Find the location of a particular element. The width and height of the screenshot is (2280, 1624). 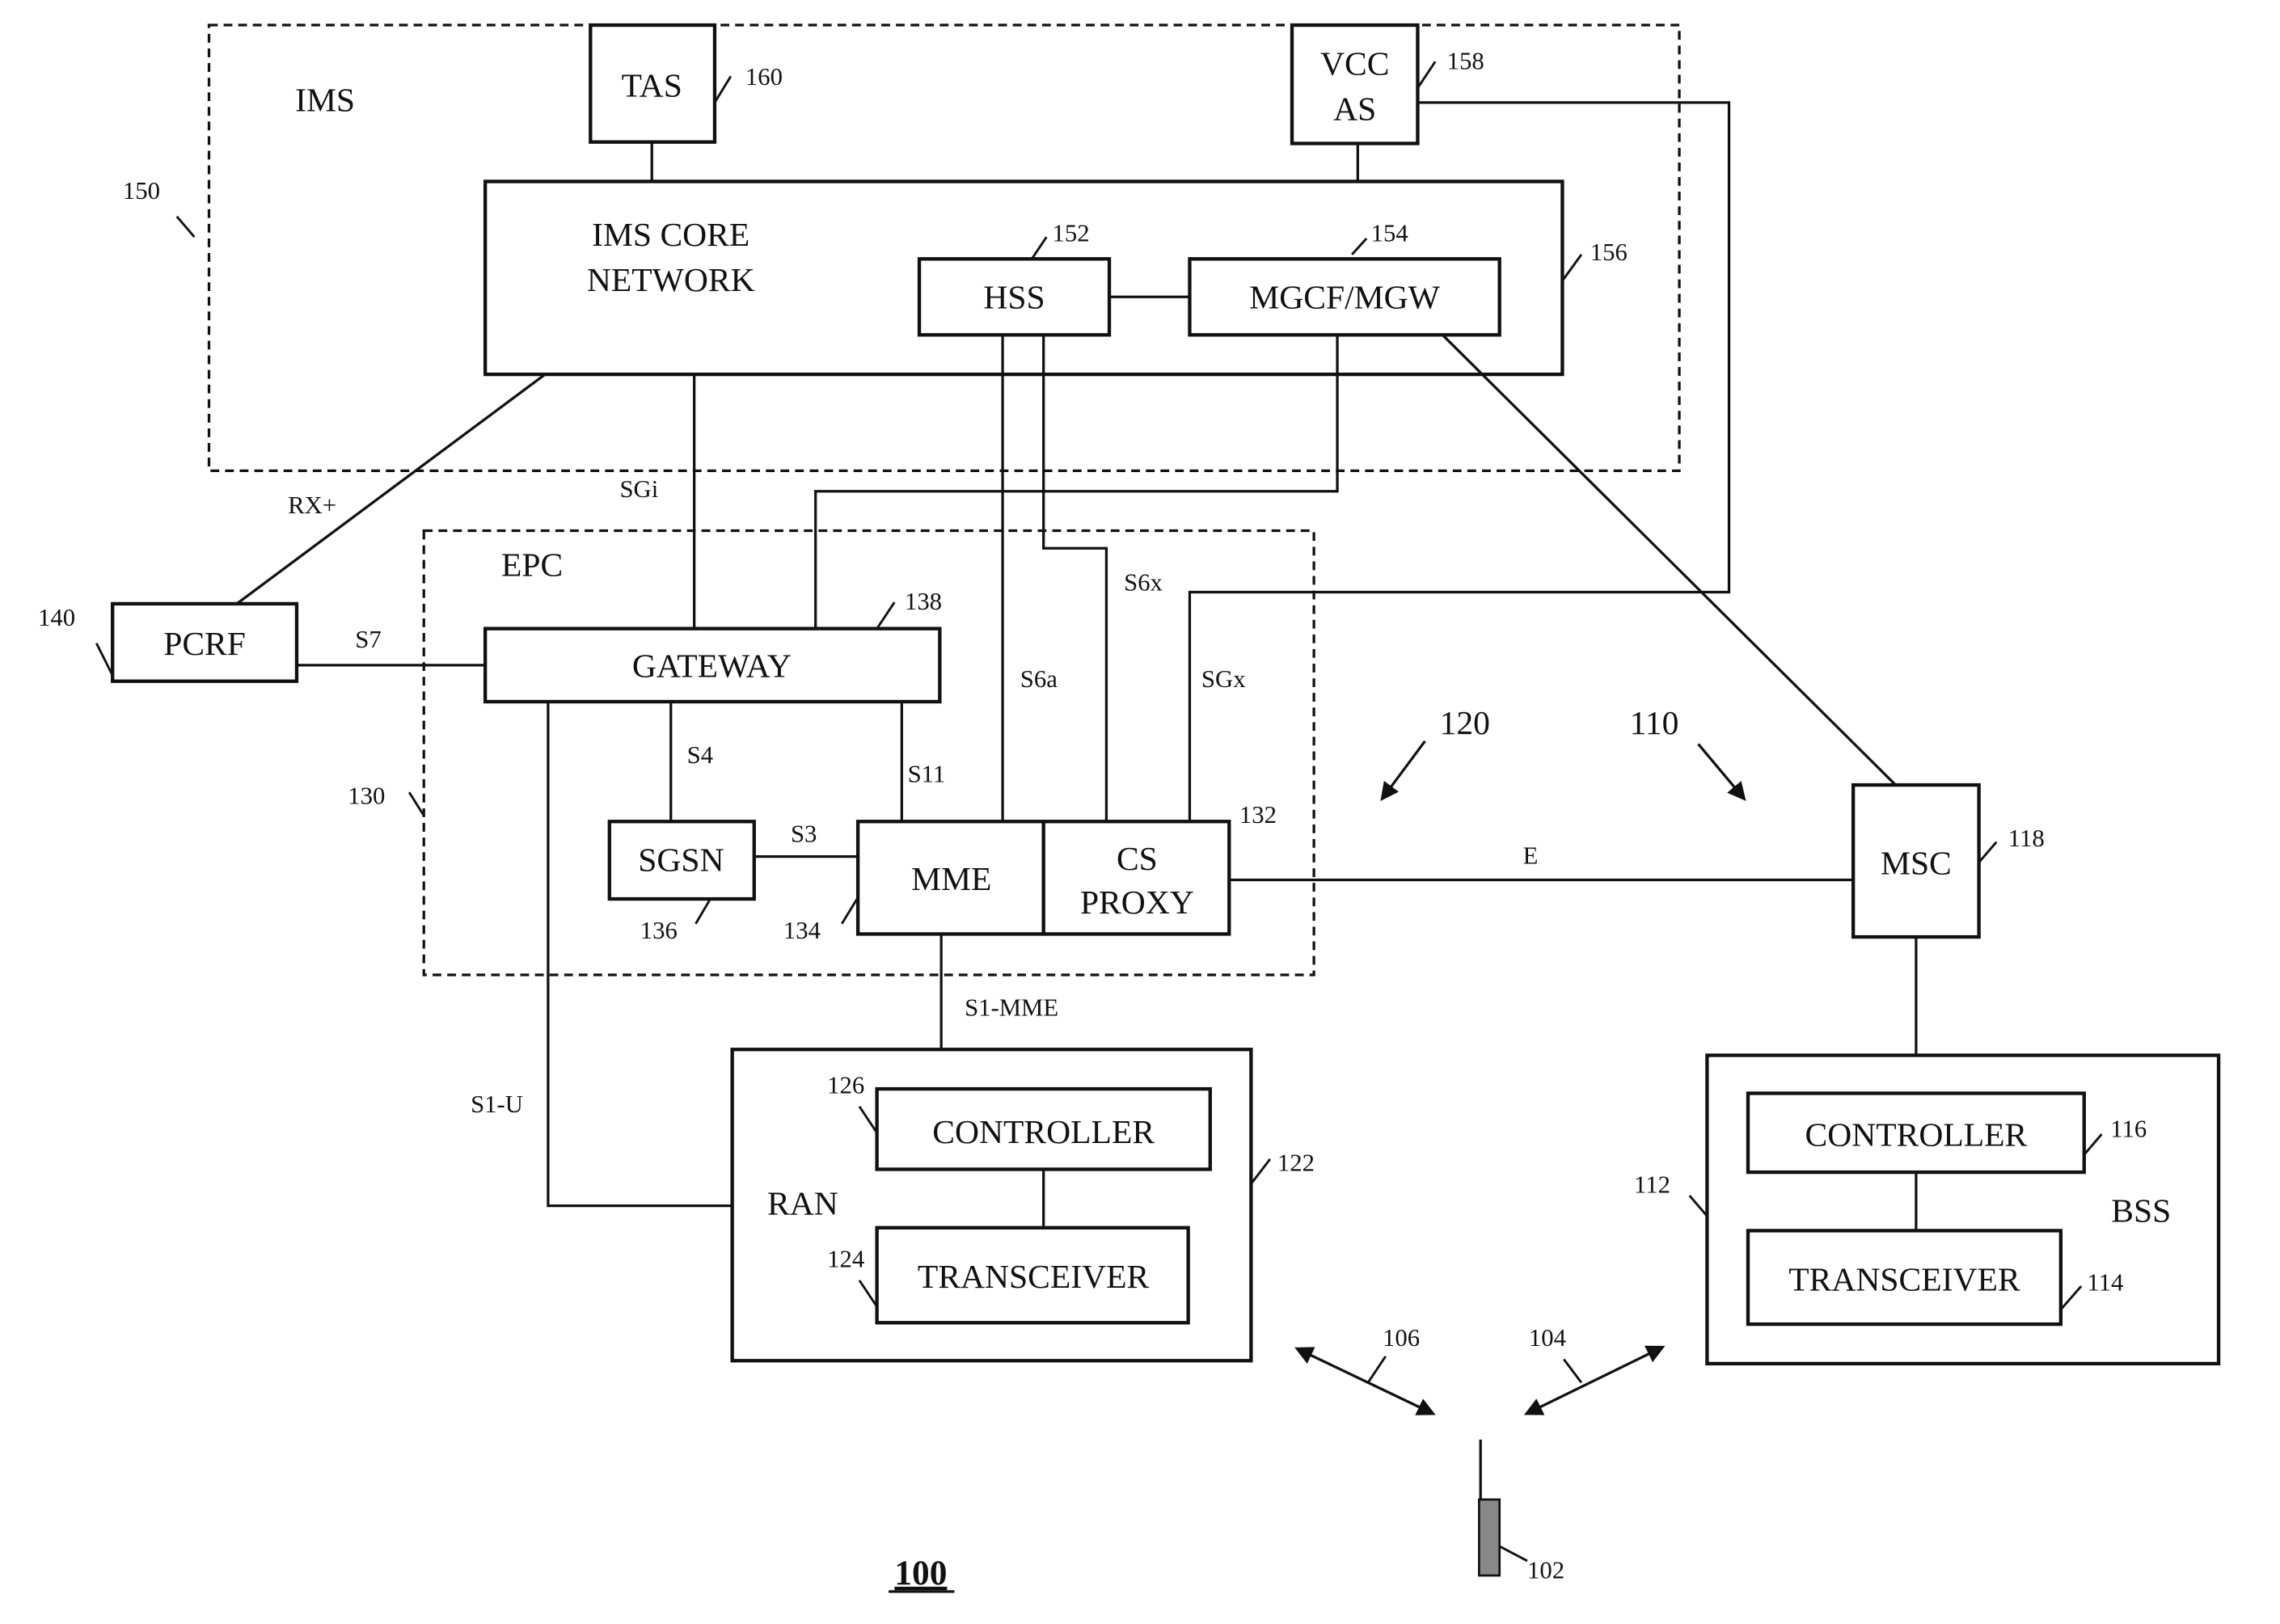

bss-controller-label: CONTROLLER is located at coordinates (1916, 1135).